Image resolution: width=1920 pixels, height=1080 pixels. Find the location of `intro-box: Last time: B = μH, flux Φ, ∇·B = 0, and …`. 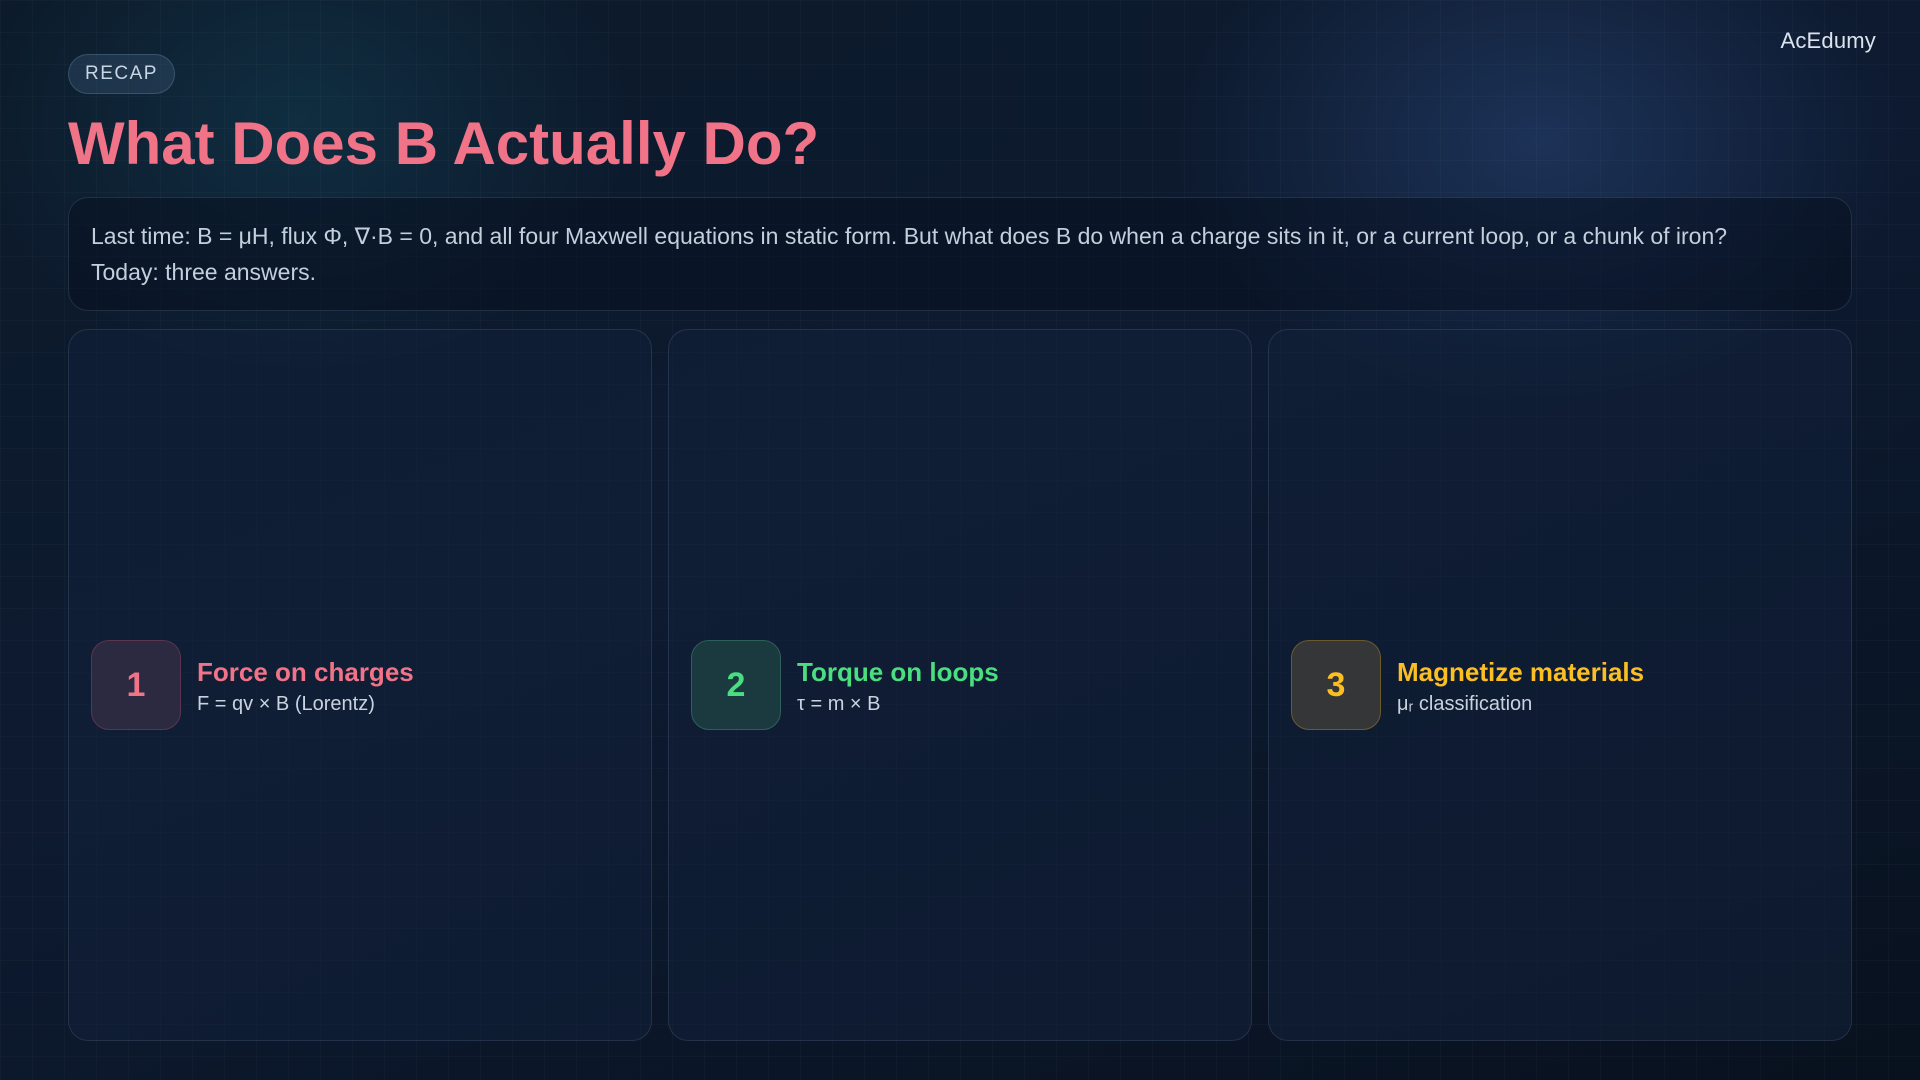

intro-box: Last time: B = μH, flux Φ, ∇·B = 0, and … is located at coordinates (960, 254).